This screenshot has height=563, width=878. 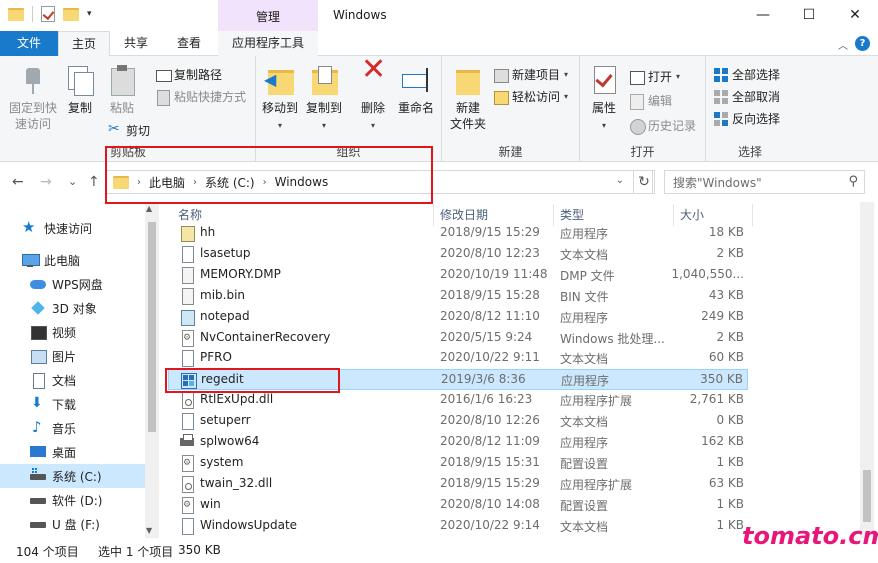 I want to click on help-icon: ?, so click(x=862, y=43).